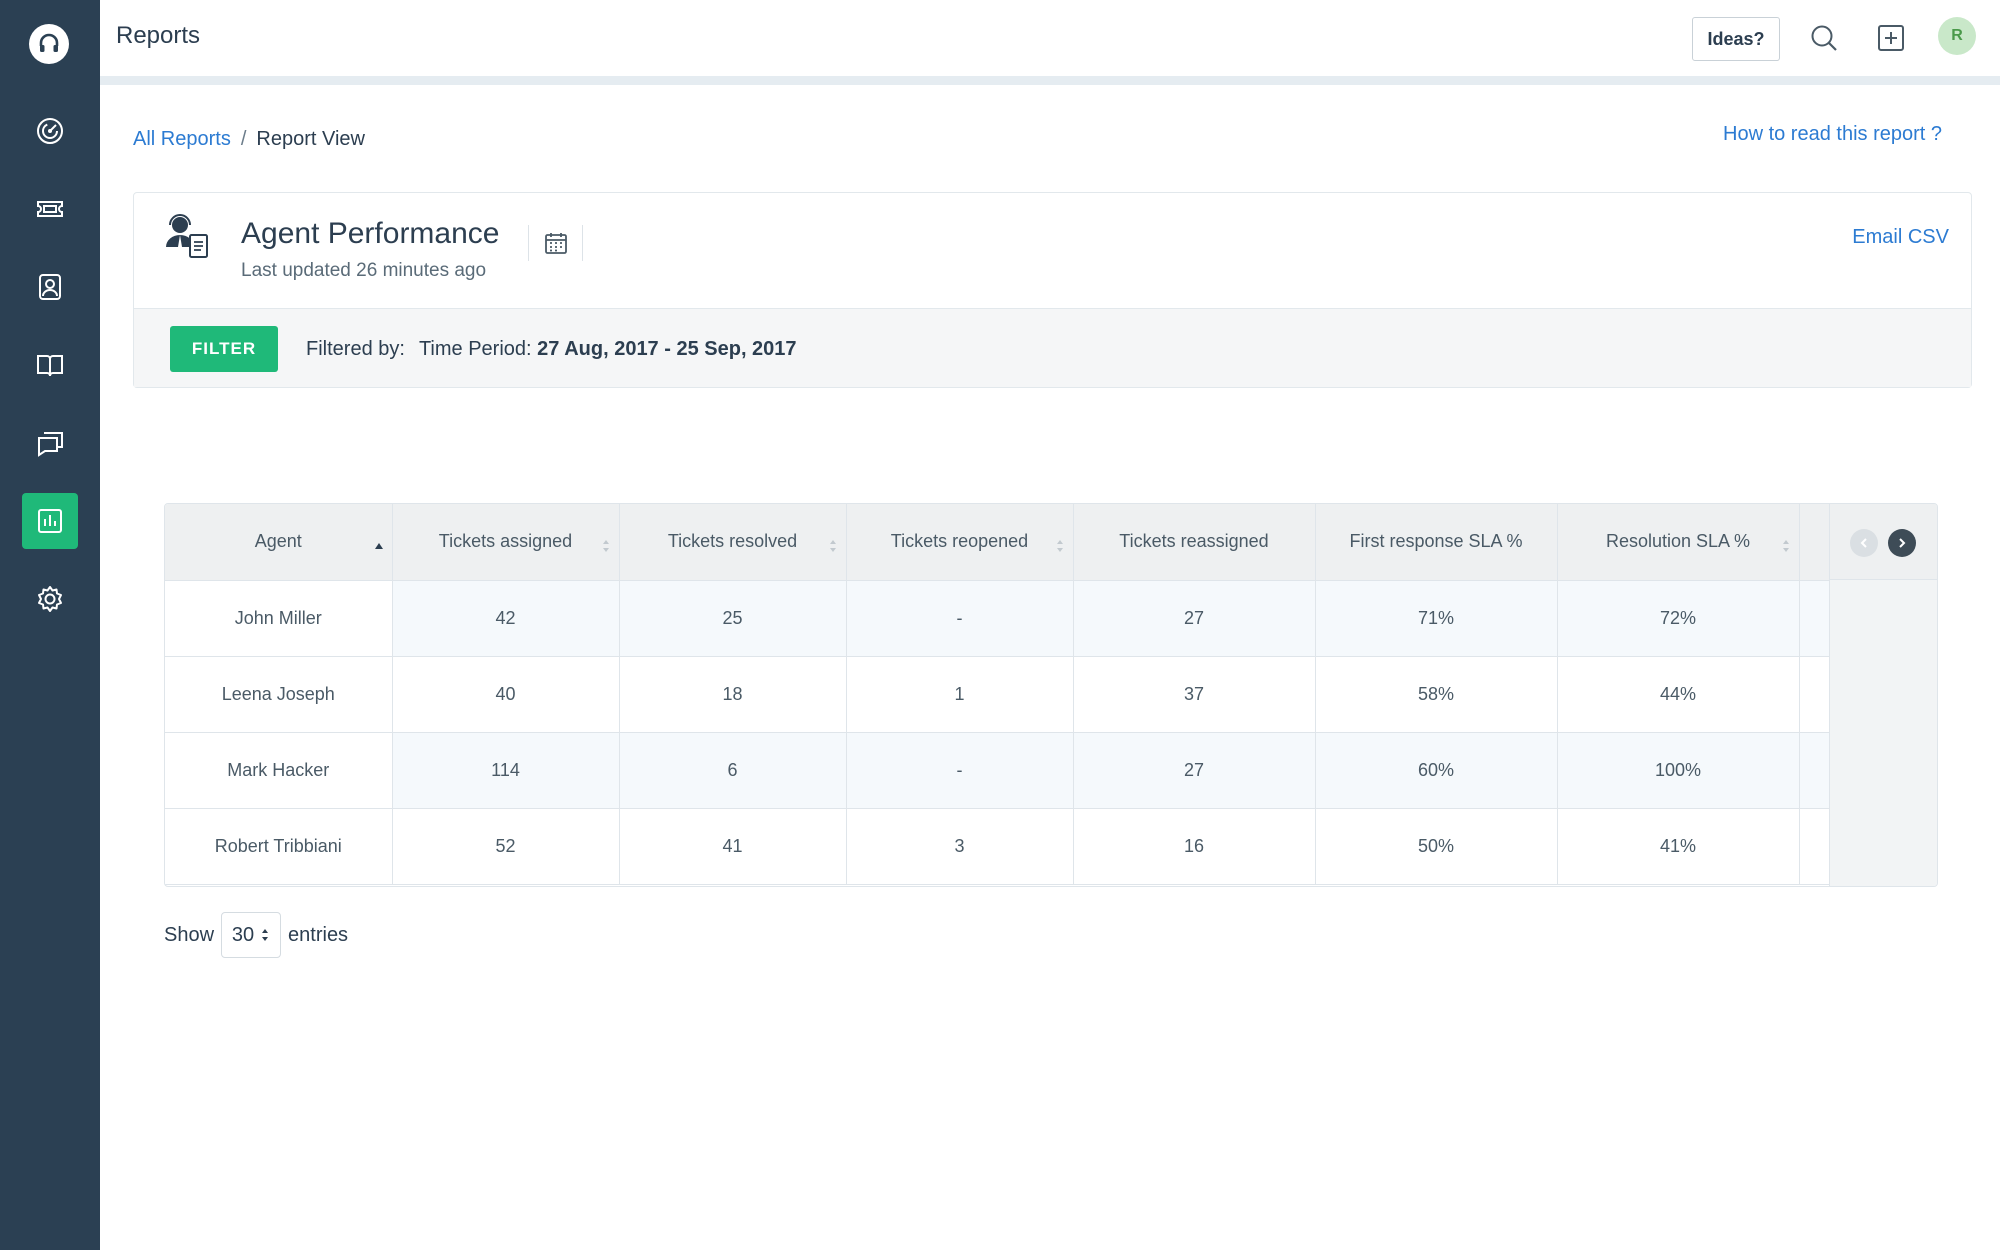 The image size is (2000, 1250). What do you see at coordinates (960, 846) in the screenshot?
I see `cell-tickets-reopened: 3` at bounding box center [960, 846].